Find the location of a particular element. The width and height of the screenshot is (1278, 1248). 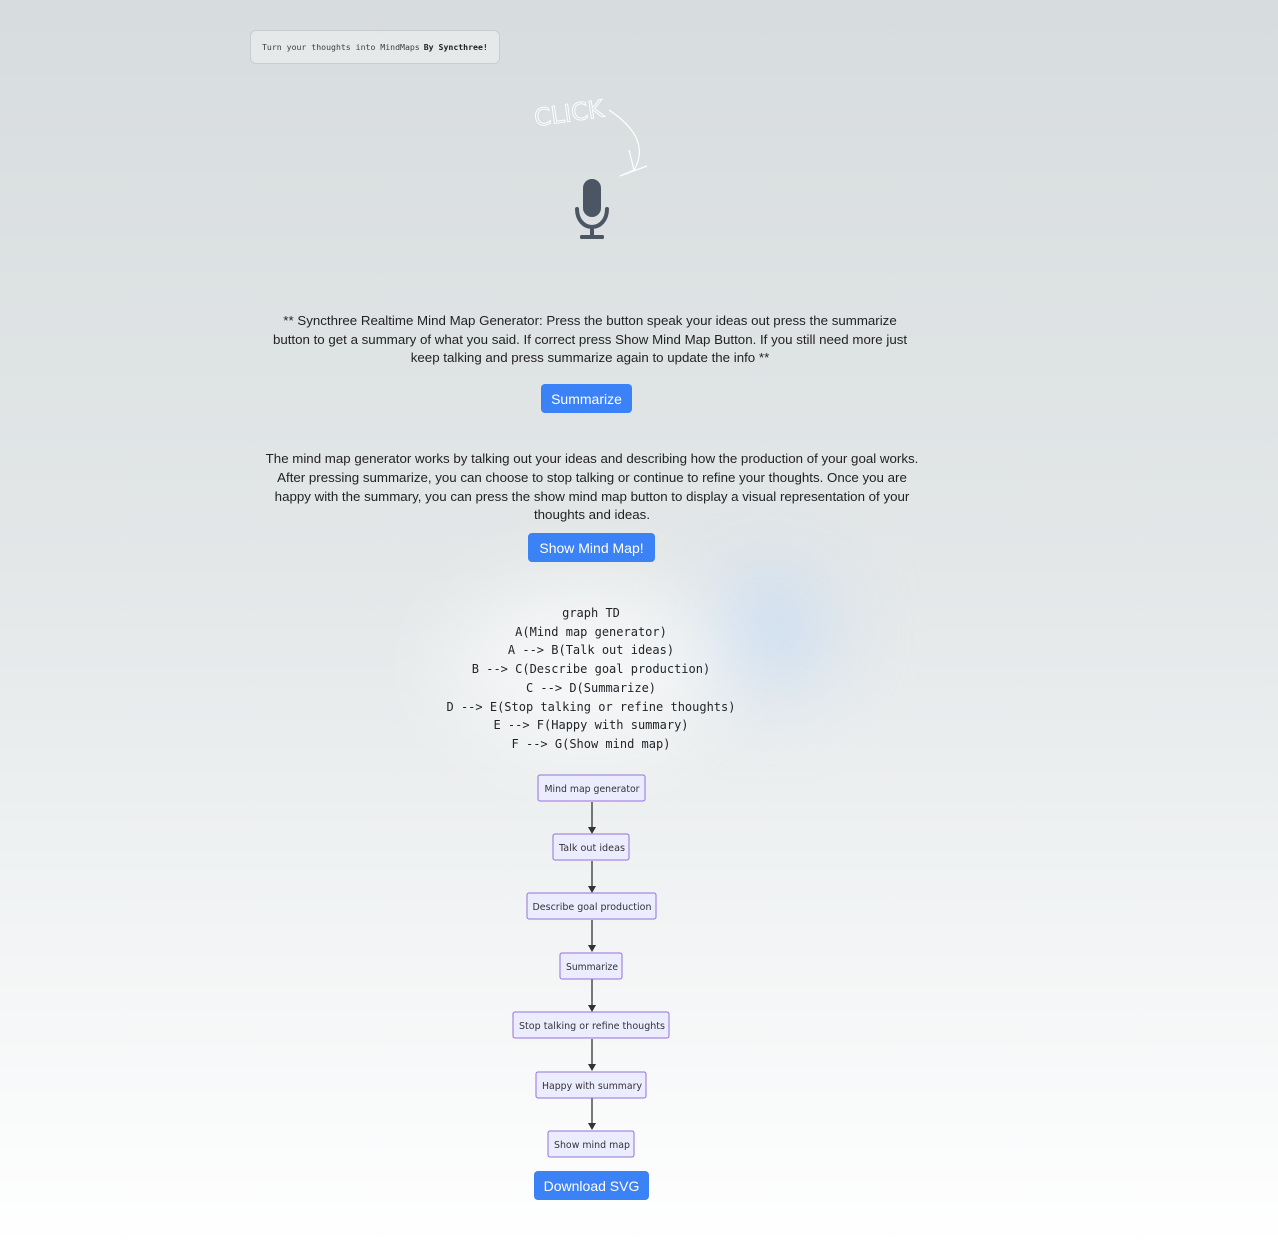

tagline-brand: By Syncthree! is located at coordinates (455, 47).